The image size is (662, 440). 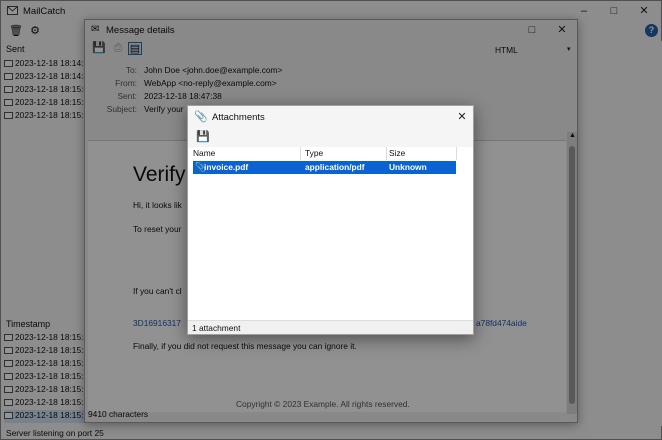 I want to click on attachments-status-bar: 1 attachment, so click(x=330, y=327).